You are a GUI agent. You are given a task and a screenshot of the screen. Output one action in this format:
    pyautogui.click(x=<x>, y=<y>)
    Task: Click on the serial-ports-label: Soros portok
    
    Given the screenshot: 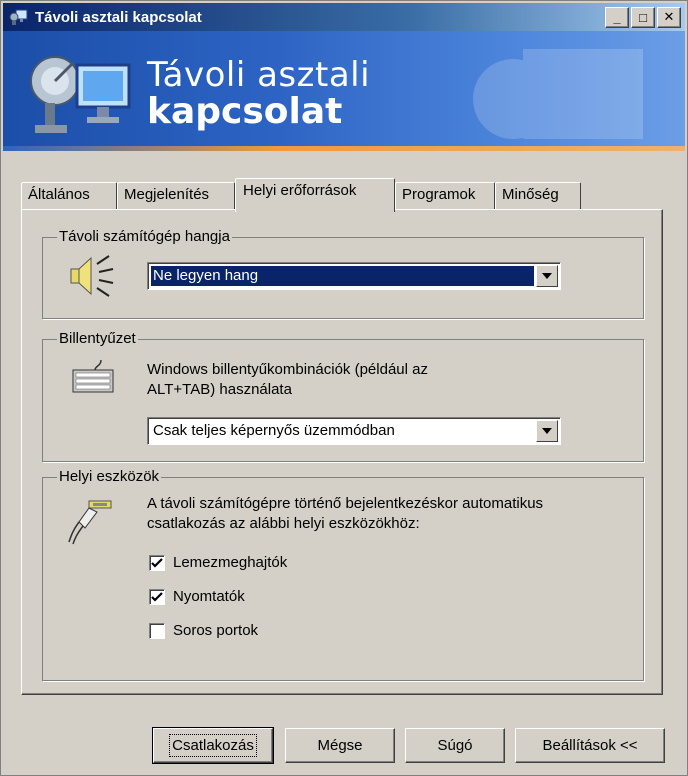 What is the action you would take?
    pyautogui.click(x=216, y=630)
    